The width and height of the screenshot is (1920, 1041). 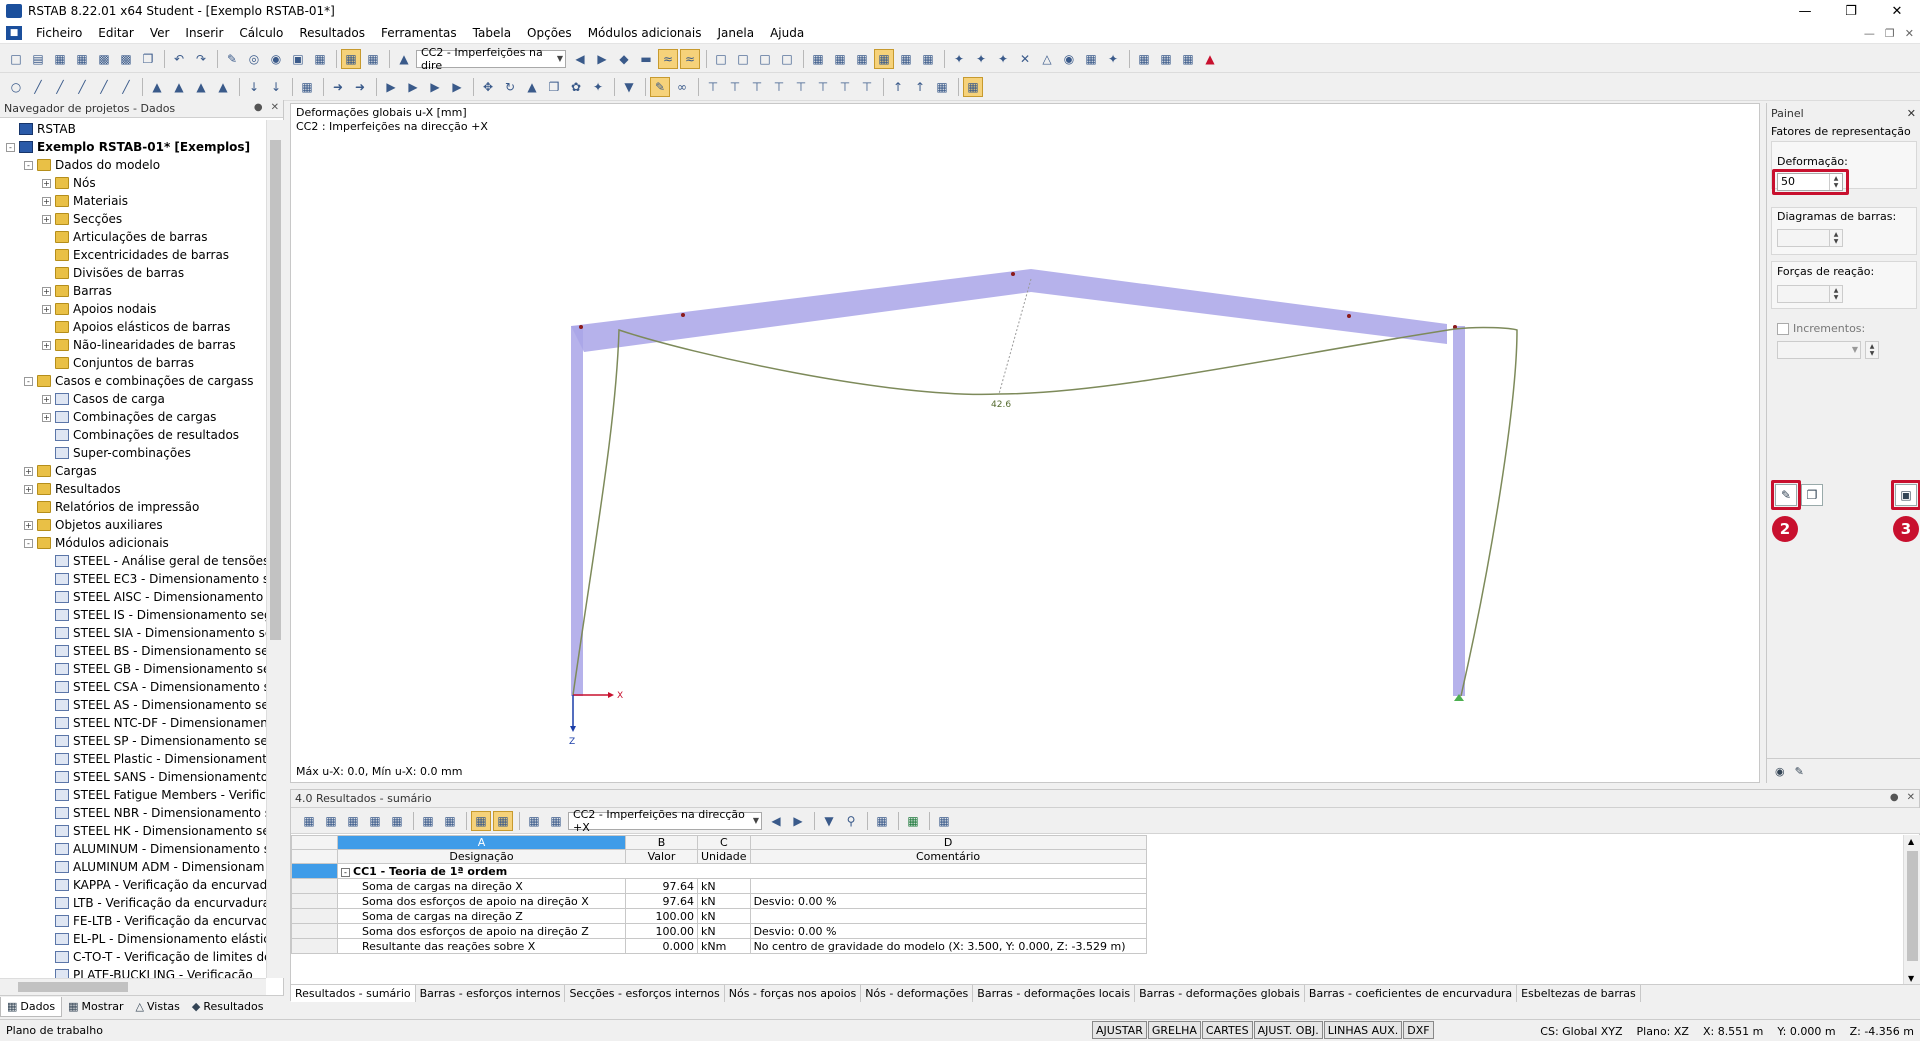 I want to click on tree-item: Divisões de barras, so click(x=133, y=273).